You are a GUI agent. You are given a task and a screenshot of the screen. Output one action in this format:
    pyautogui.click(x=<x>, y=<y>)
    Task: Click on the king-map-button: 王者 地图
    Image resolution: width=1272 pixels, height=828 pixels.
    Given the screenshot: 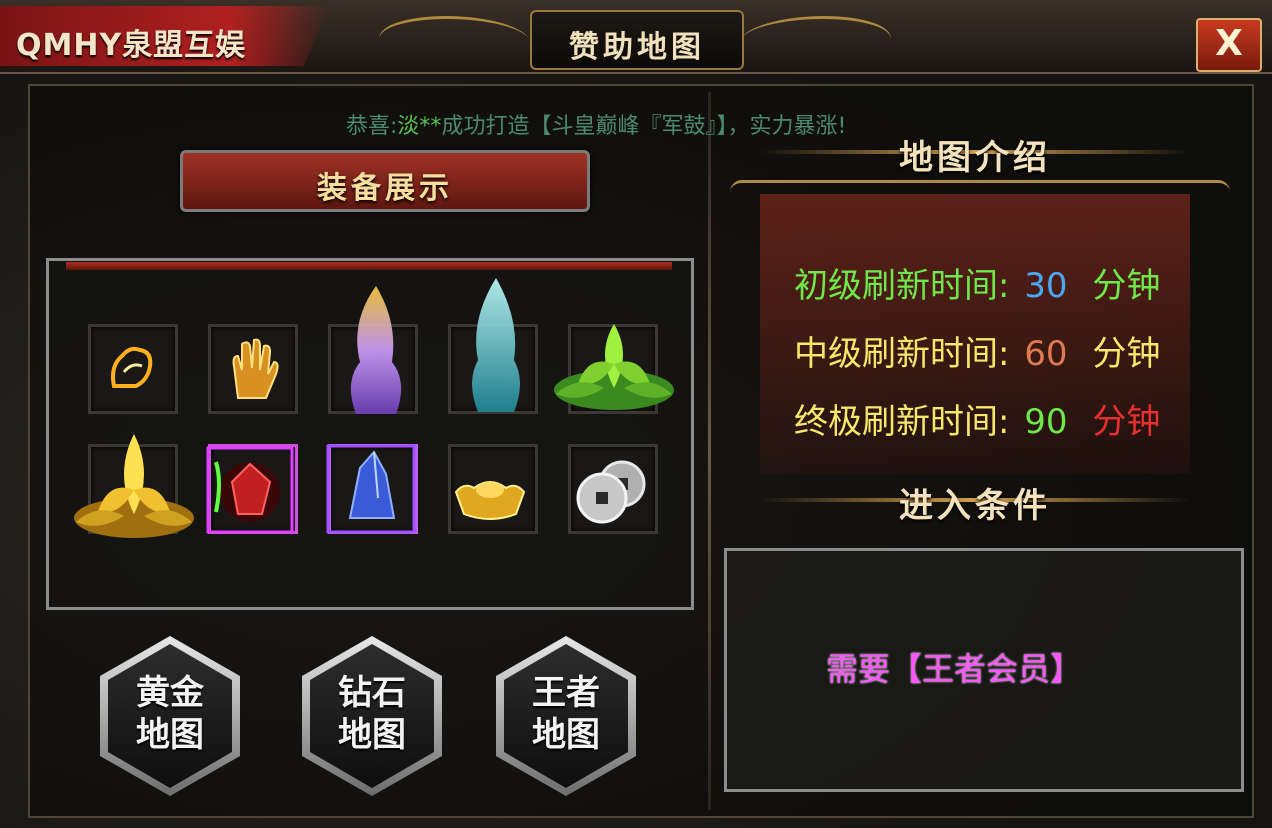 What is the action you would take?
    pyautogui.click(x=566, y=716)
    